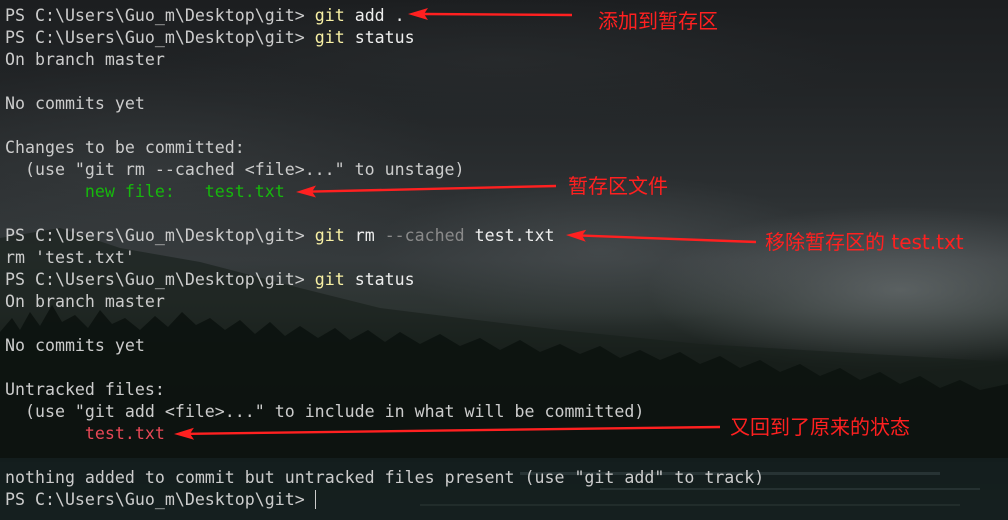  Describe the element at coordinates (820, 427) in the screenshot. I see `annotation-label: 又回到了原来的状态` at that location.